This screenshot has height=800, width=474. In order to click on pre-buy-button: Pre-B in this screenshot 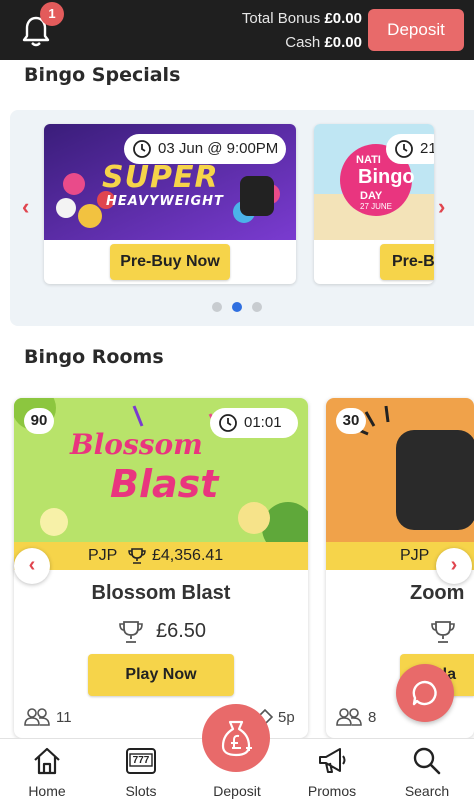, I will do `click(407, 262)`.